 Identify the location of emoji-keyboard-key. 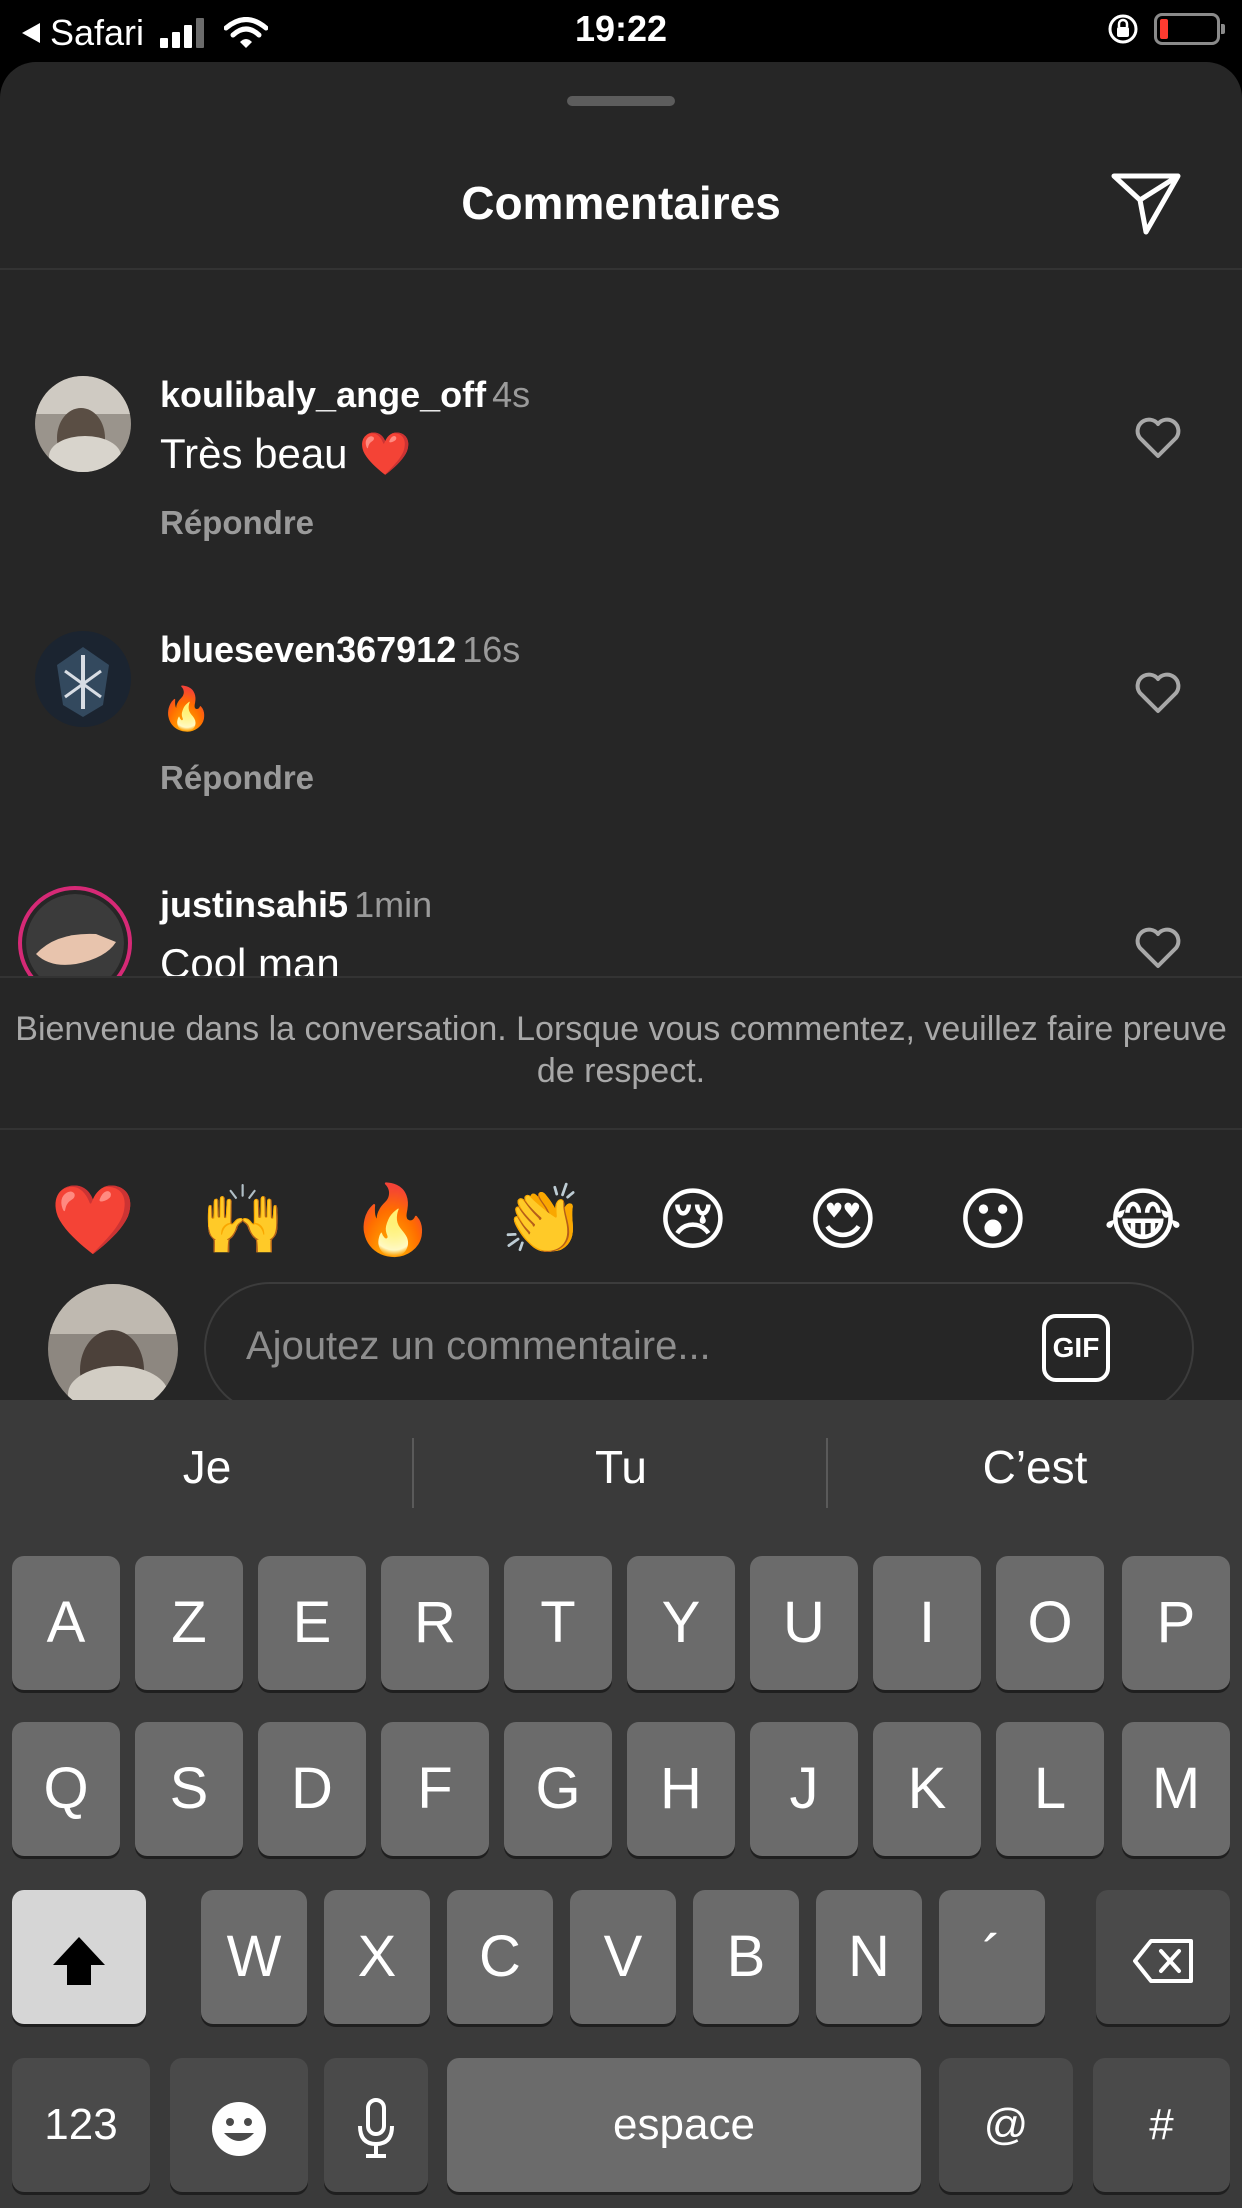
(239, 2125).